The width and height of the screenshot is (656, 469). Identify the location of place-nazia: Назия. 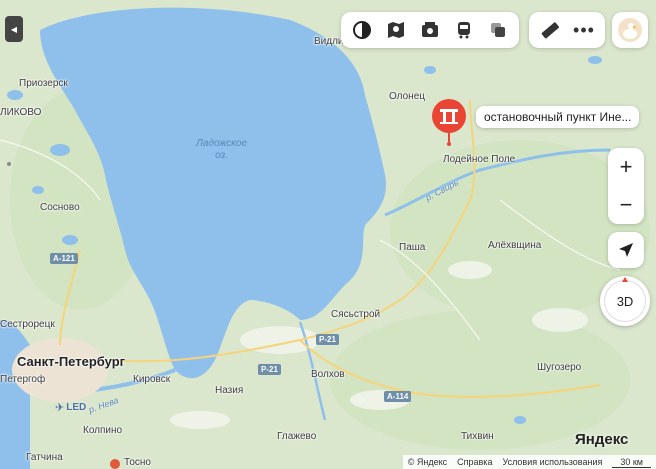
(229, 390).